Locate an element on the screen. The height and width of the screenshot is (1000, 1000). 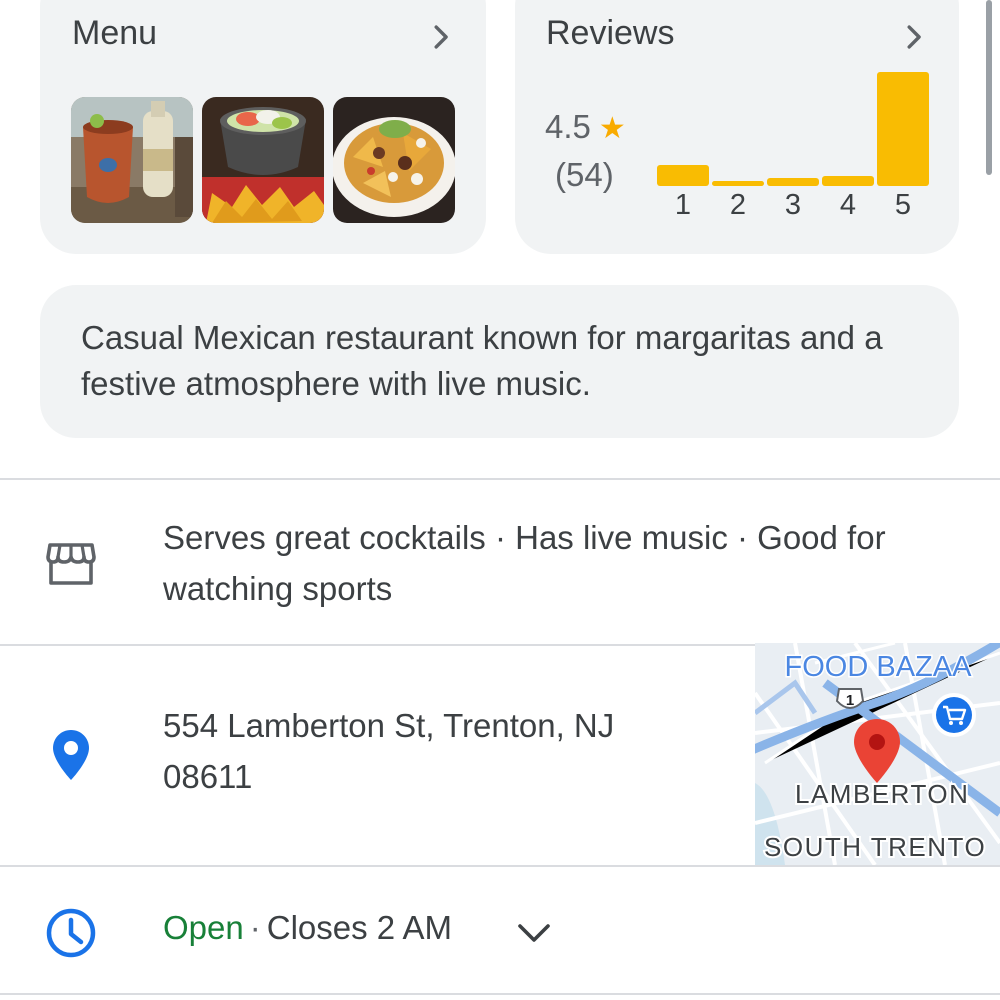
hours-summary: Open · Closes 2 AM is located at coordinates (307, 928).